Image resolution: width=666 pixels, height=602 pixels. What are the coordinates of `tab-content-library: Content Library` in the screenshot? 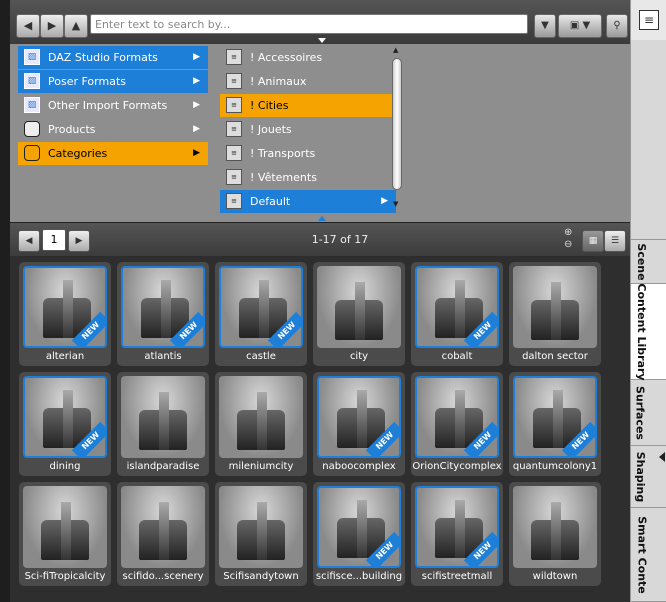 It's located at (648, 331).